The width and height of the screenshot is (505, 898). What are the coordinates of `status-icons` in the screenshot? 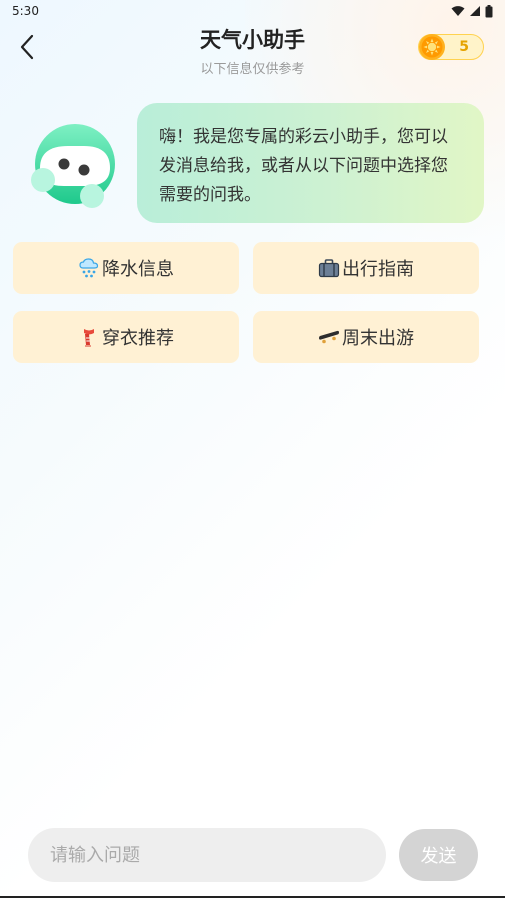 It's located at (472, 11).